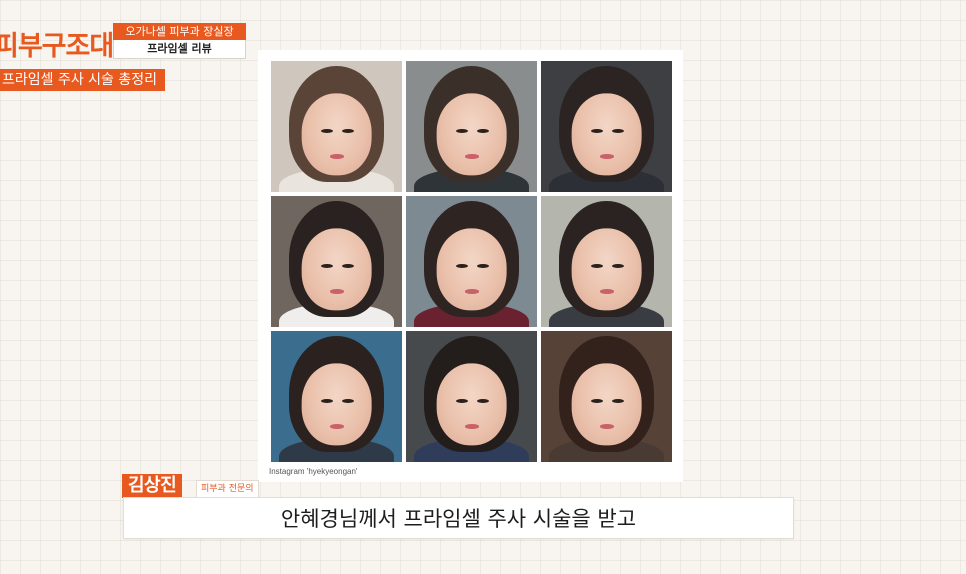  What do you see at coordinates (152, 486) in the screenshot?
I see `speaker-name: 김상진` at bounding box center [152, 486].